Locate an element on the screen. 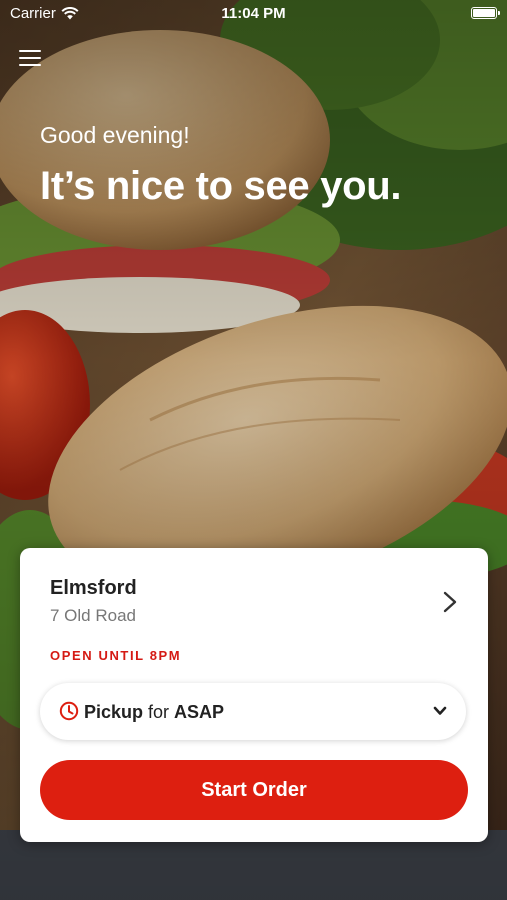 This screenshot has width=507, height=900. pickup-mode: Pickup is located at coordinates (114, 712).